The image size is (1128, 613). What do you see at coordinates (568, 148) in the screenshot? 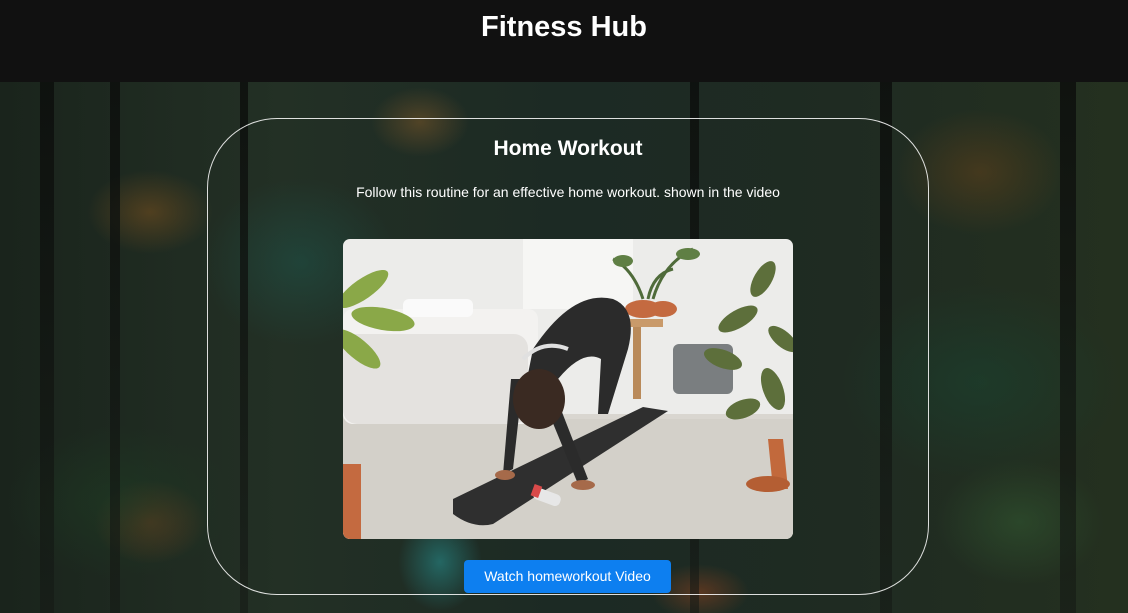
I see `workout-title: Home Workout` at bounding box center [568, 148].